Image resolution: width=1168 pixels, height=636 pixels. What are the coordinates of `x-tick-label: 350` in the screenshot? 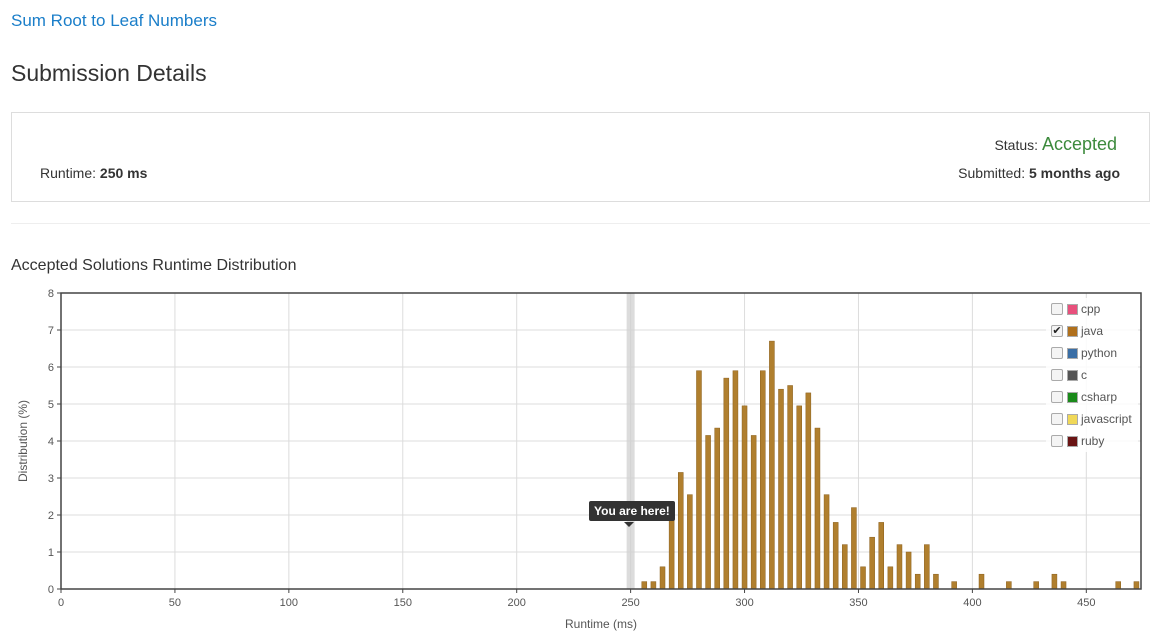 It's located at (858, 603).